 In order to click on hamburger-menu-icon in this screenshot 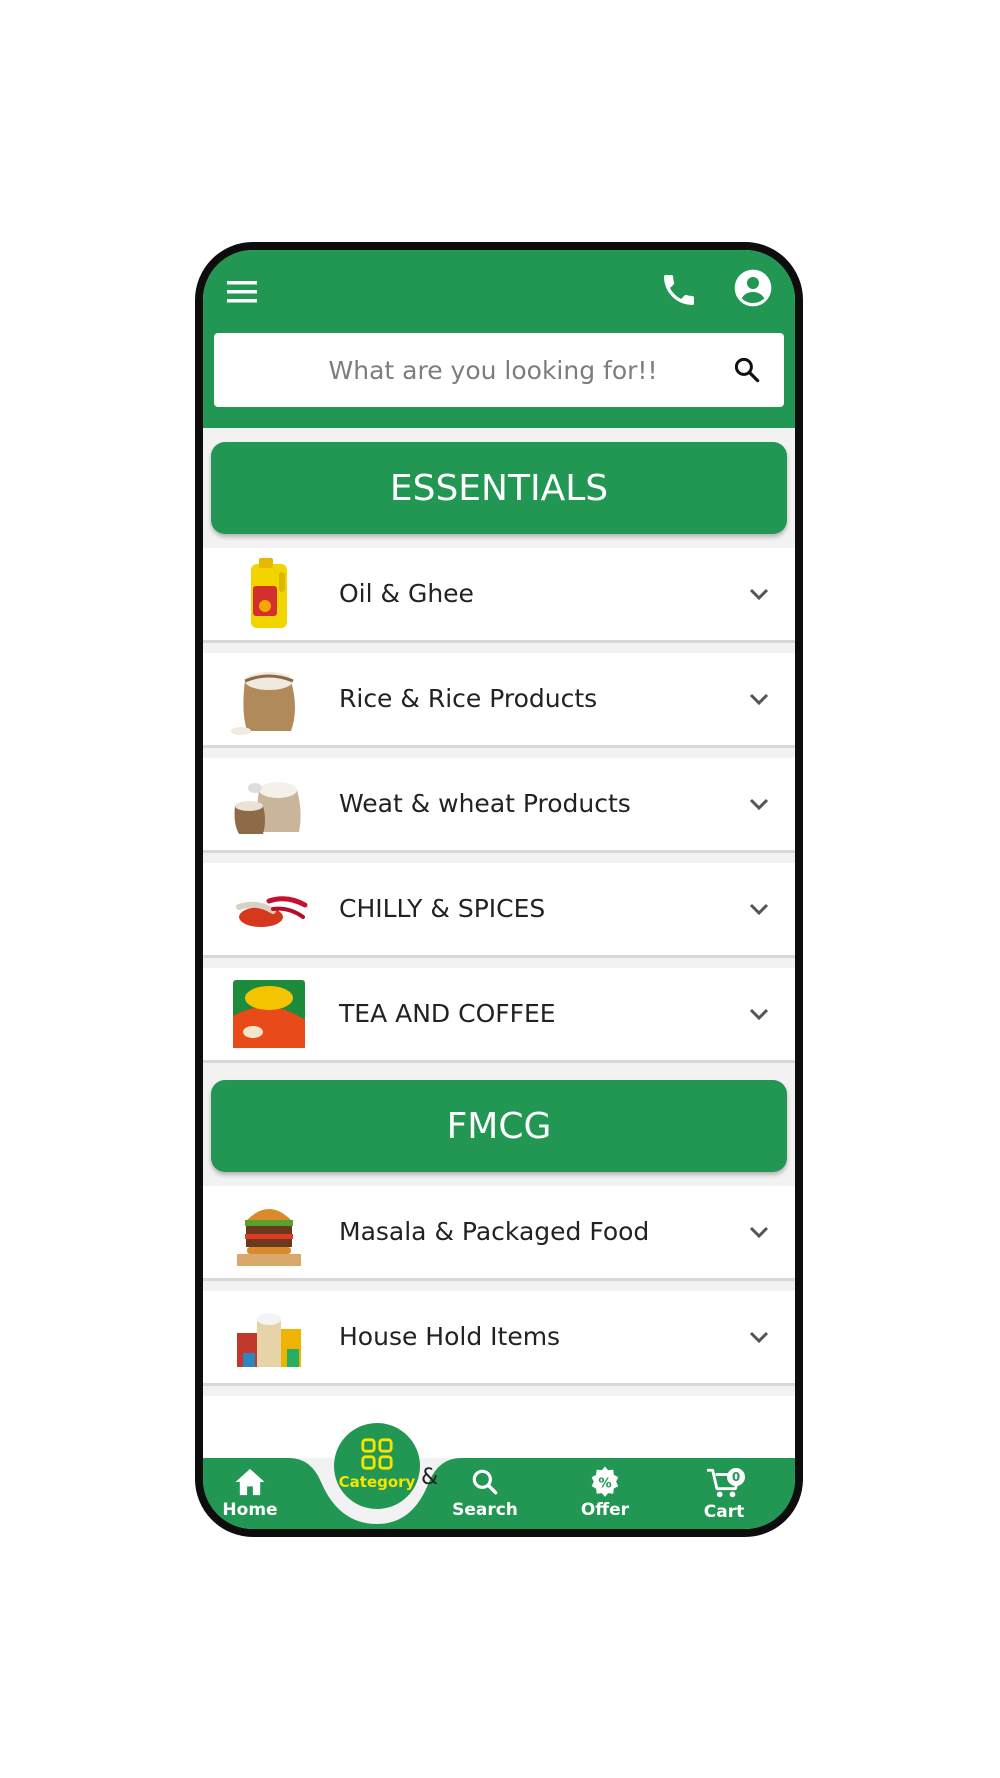, I will do `click(243, 292)`.